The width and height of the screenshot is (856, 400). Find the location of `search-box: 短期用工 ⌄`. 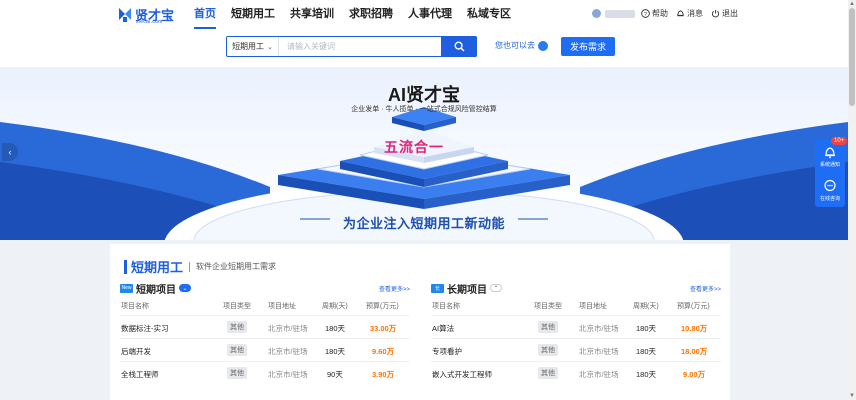

search-box: 短期用工 ⌄ is located at coordinates (351, 46).